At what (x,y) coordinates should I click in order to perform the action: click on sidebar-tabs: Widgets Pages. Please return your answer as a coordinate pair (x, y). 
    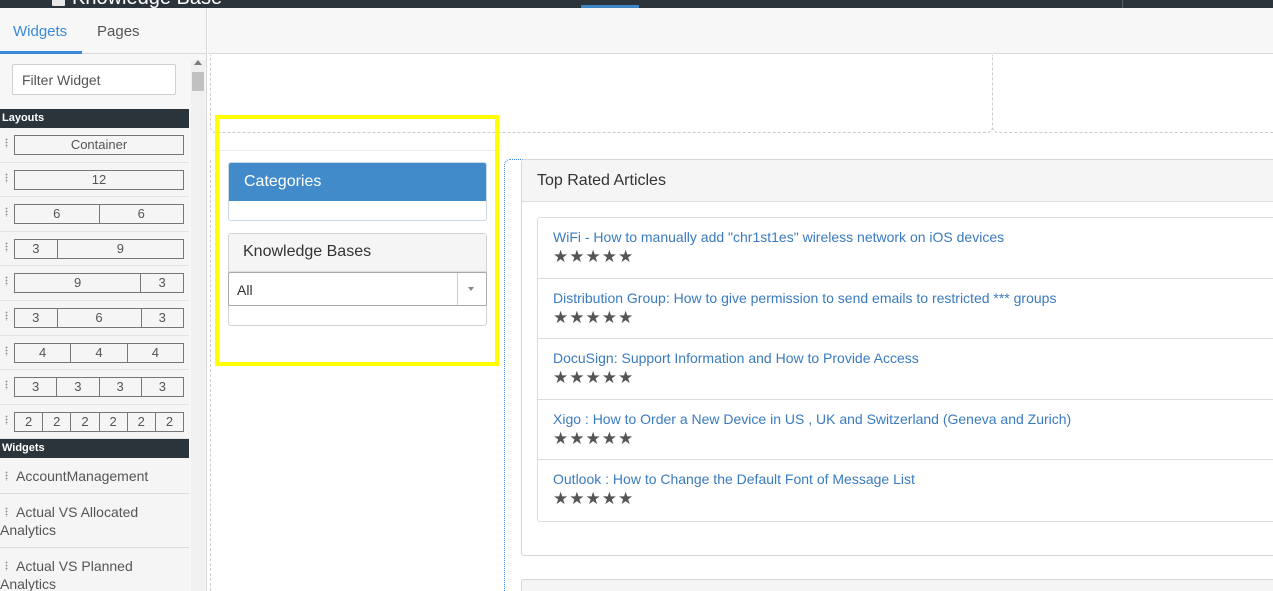
    Looking at the image, I should click on (103, 31).